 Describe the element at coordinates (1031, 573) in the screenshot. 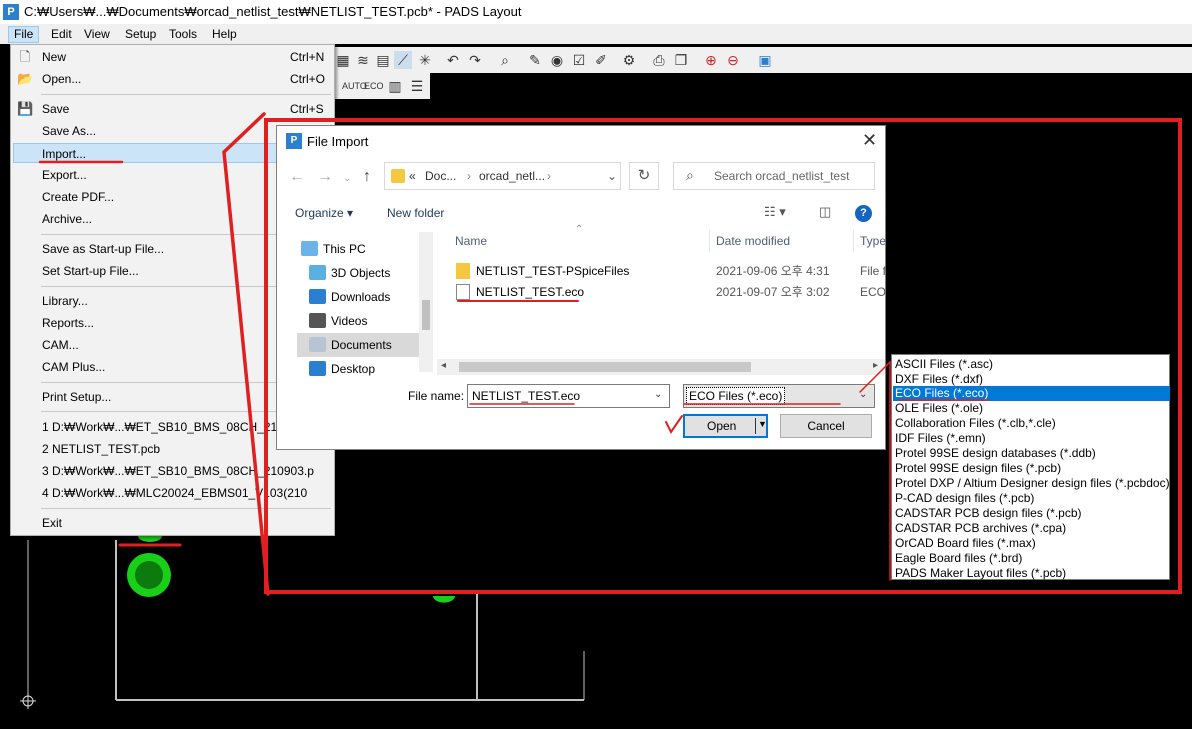

I see `filetype-option: PADS Maker Layout files (*.pcb)` at that location.